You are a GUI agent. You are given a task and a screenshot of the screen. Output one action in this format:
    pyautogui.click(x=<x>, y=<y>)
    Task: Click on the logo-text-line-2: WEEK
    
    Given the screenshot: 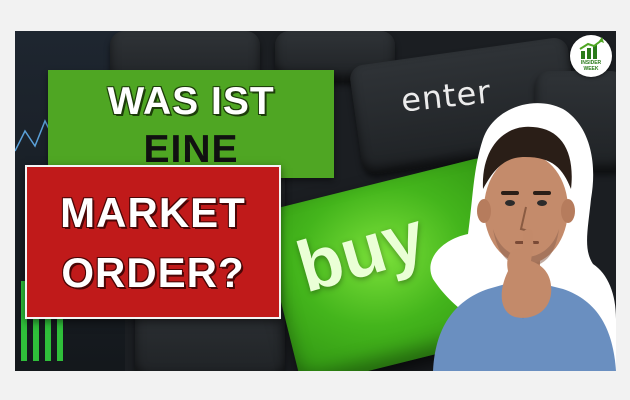 What is the action you would take?
    pyautogui.click(x=591, y=69)
    